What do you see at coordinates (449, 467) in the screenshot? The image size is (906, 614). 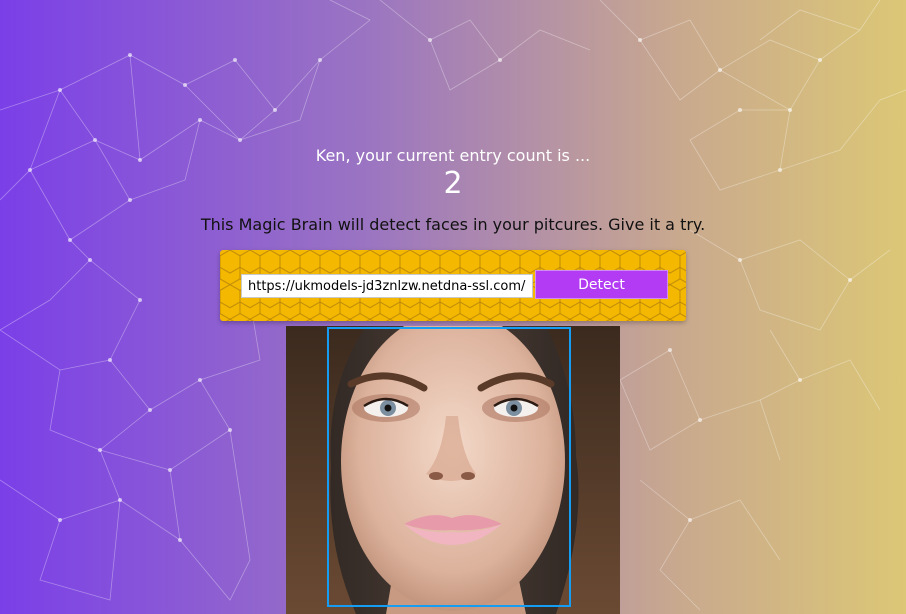 I see `face-bounding-box` at bounding box center [449, 467].